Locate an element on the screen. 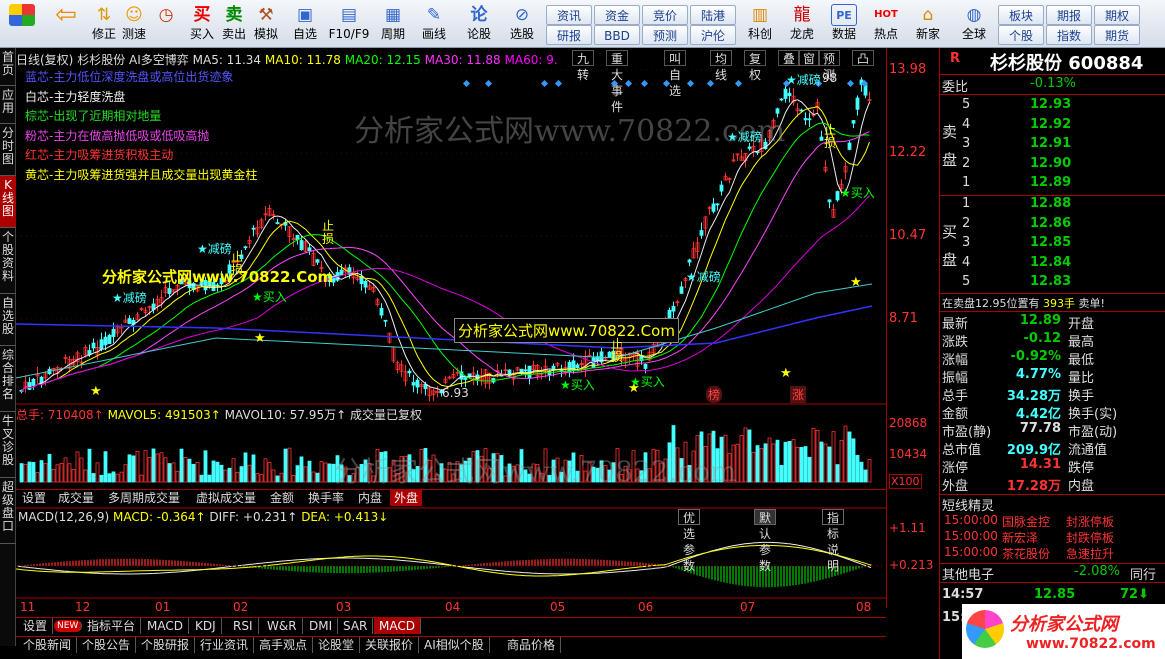  f10-button: ▤ F10/F9 is located at coordinates (349, 24).